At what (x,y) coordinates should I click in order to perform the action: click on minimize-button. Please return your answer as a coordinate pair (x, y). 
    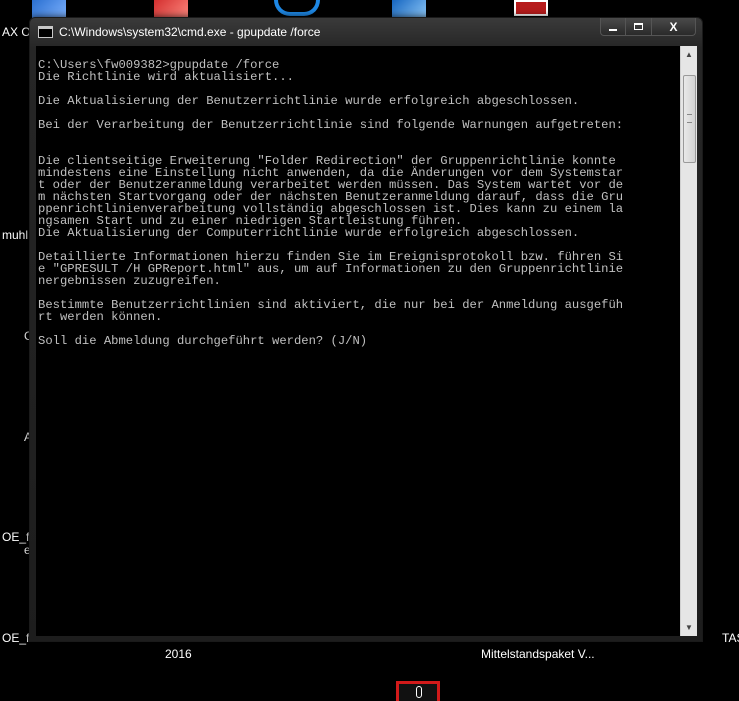
    Looking at the image, I should click on (613, 27).